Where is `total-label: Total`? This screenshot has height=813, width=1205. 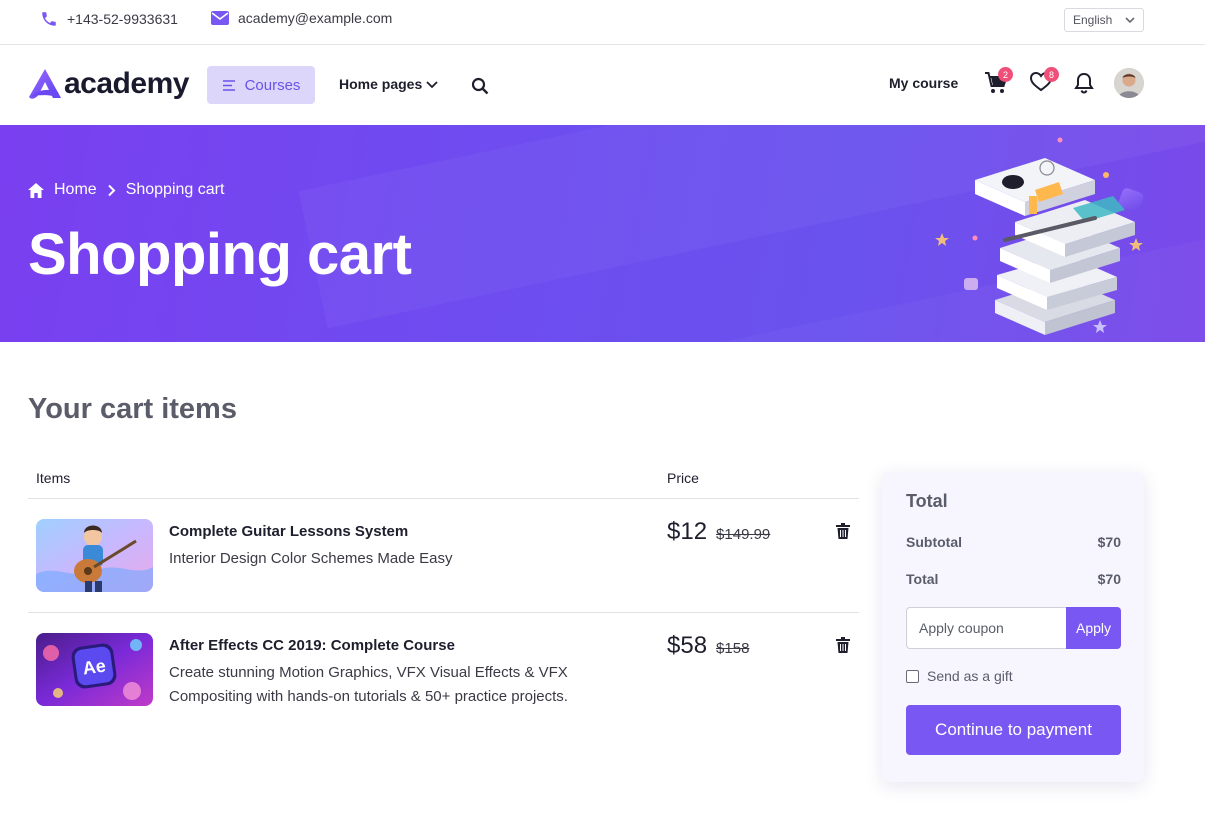
total-label: Total is located at coordinates (922, 579).